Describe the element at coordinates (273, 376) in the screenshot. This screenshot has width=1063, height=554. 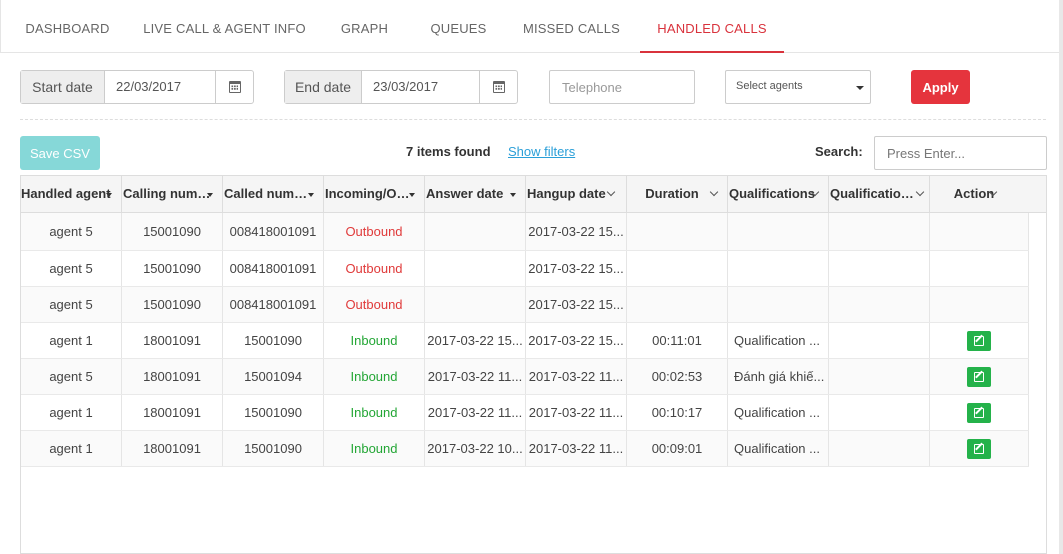
I see `cell-called-number: 15001094` at that location.